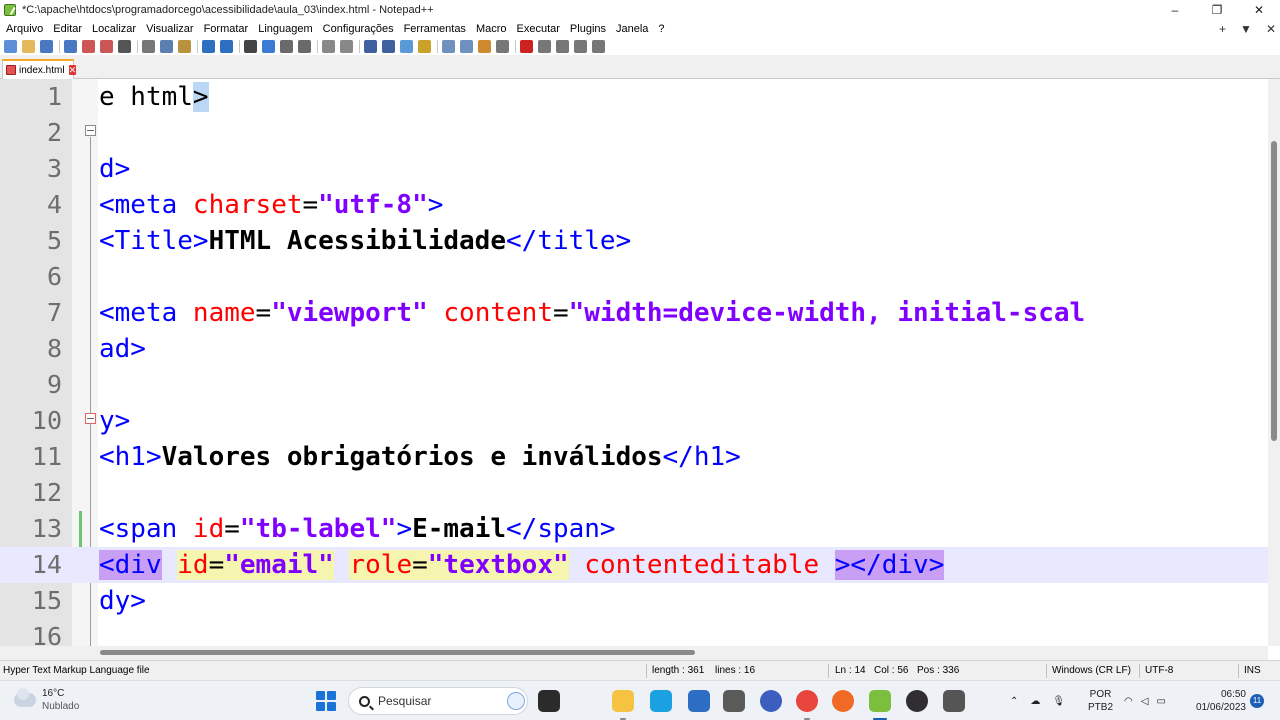 The width and height of the screenshot is (1280, 720). I want to click on file-explorer-icon, so click(623, 701).